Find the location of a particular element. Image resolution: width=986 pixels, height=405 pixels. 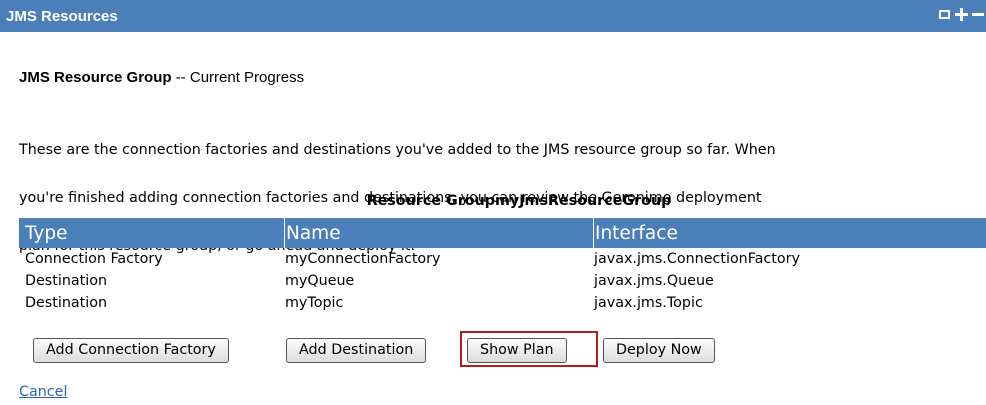

cell-interface: javax.jms.Queue is located at coordinates (654, 281).